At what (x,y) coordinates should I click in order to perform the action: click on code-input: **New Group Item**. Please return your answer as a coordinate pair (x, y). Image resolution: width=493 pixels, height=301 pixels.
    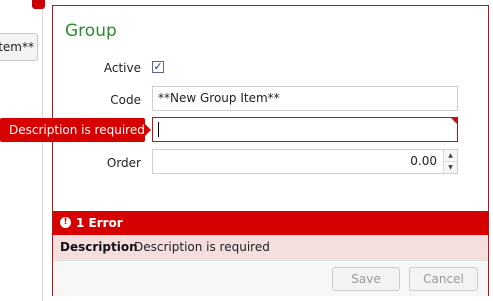
    Looking at the image, I should click on (305, 98).